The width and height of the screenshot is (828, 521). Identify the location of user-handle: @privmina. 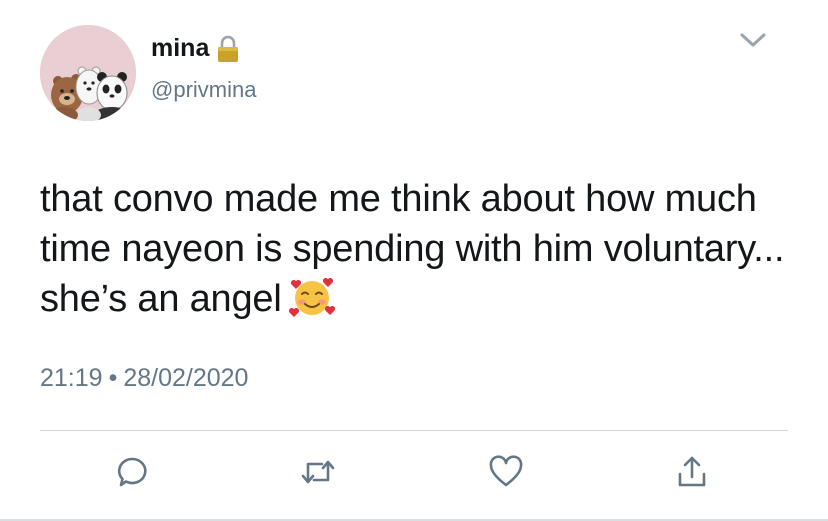
(203, 90).